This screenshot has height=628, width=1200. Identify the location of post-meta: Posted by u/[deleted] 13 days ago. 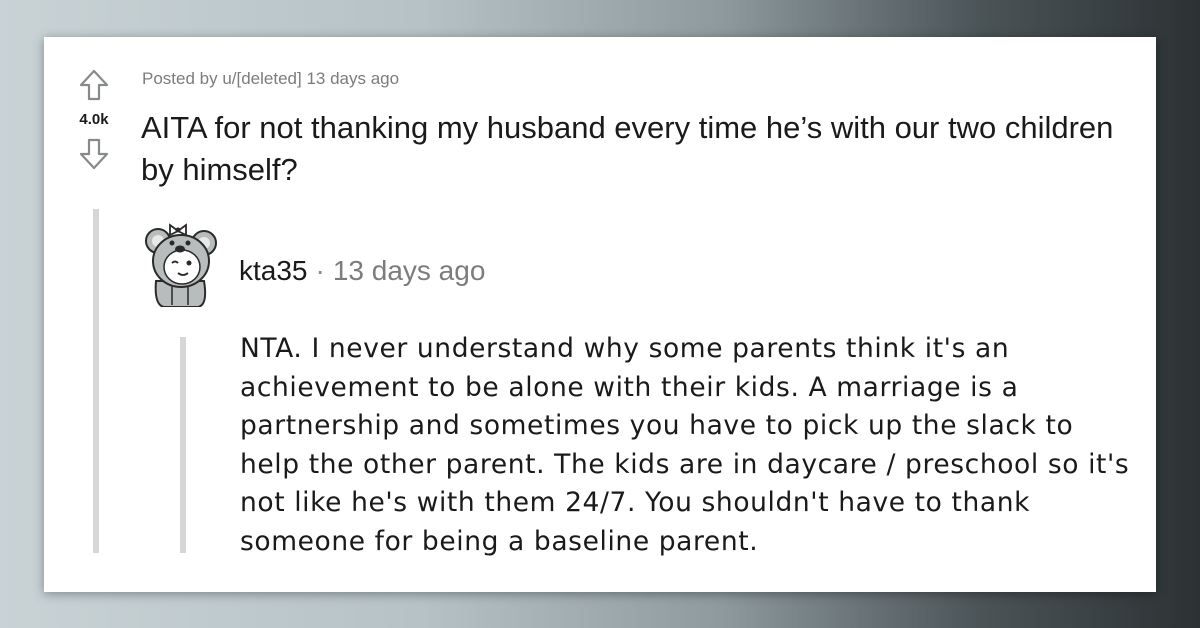
(271, 78).